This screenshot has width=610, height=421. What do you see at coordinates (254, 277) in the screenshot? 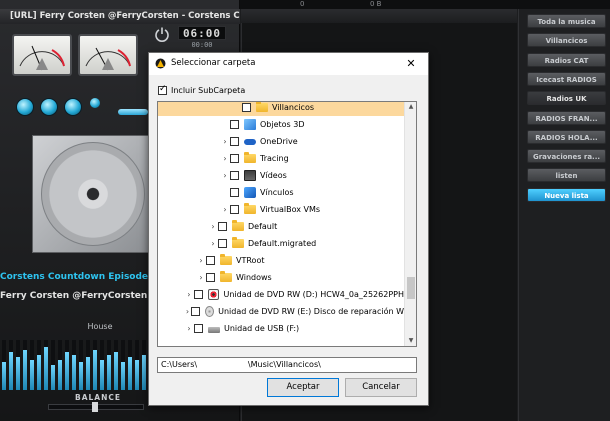
I see `tree-row-label: Windows` at bounding box center [254, 277].